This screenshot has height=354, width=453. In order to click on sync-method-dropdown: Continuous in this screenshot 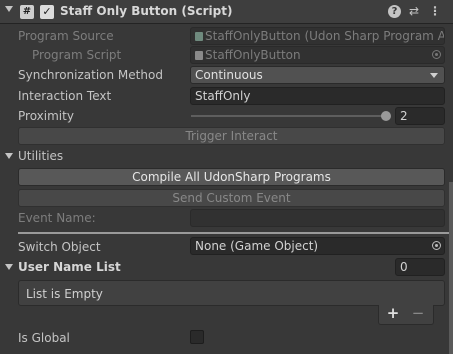, I will do `click(317, 75)`.